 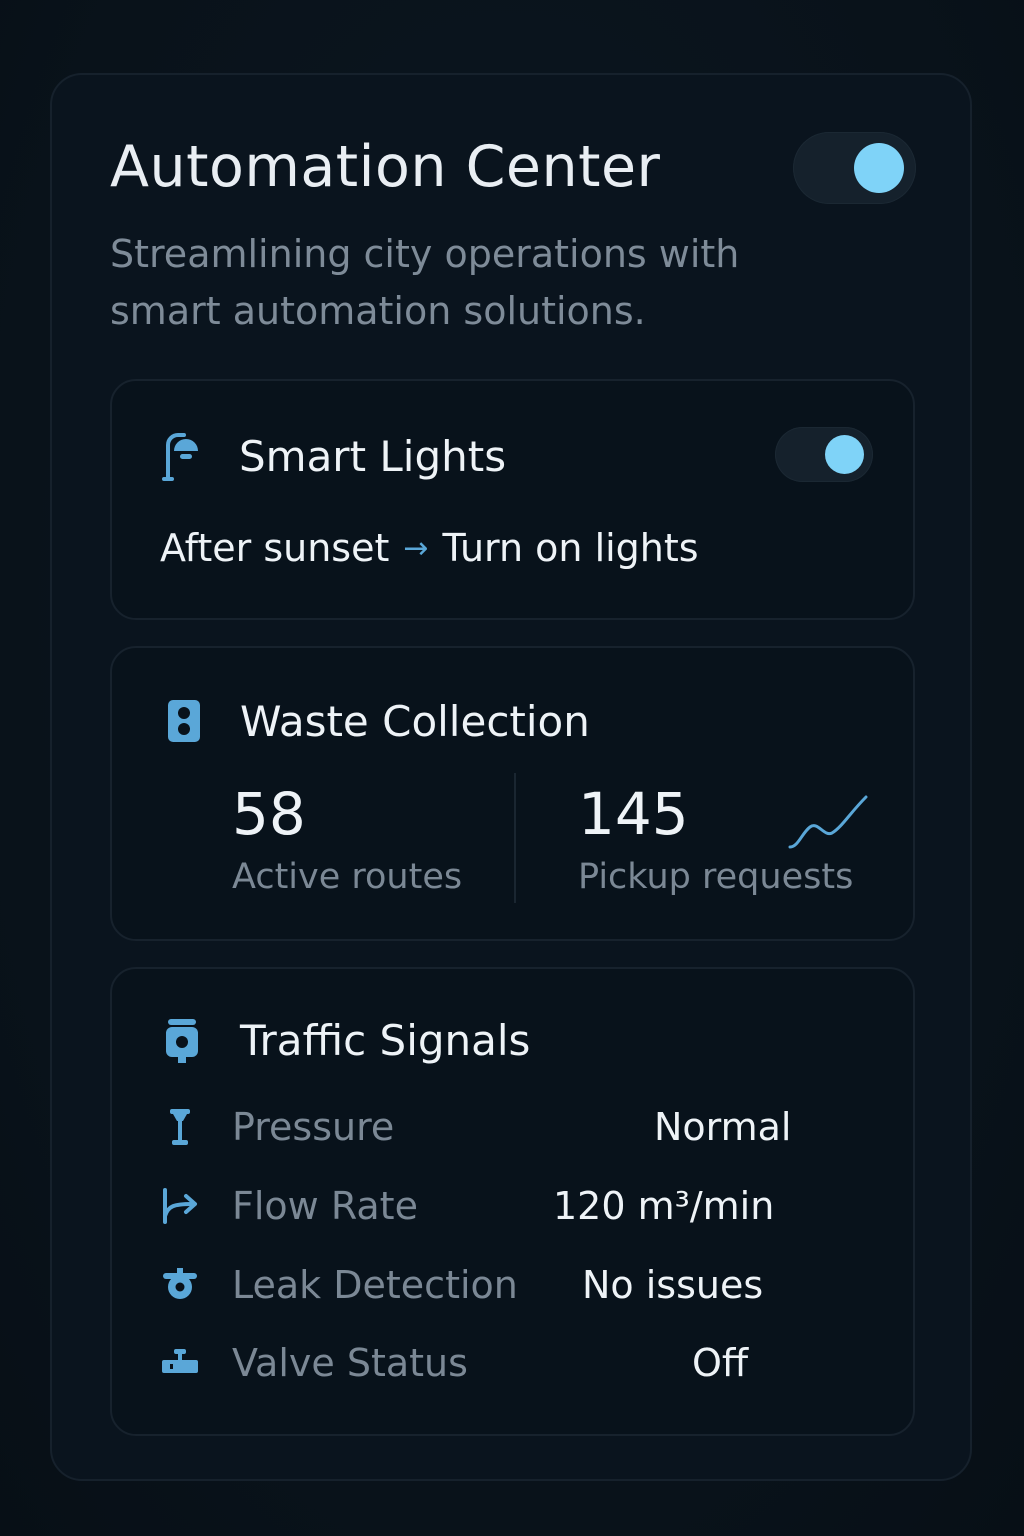 I want to click on valve-icon, so click(x=180, y=1363).